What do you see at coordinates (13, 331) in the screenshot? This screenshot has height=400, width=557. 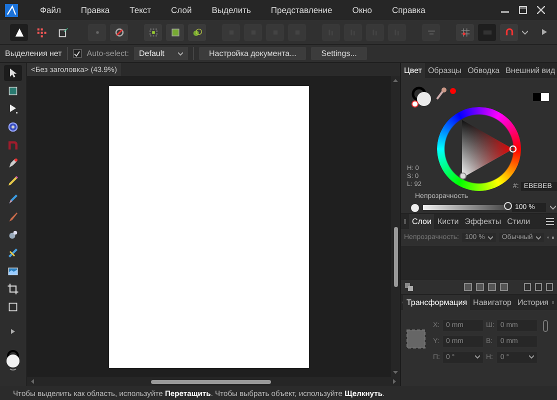 I see `expand-arrow-icon` at bounding box center [13, 331].